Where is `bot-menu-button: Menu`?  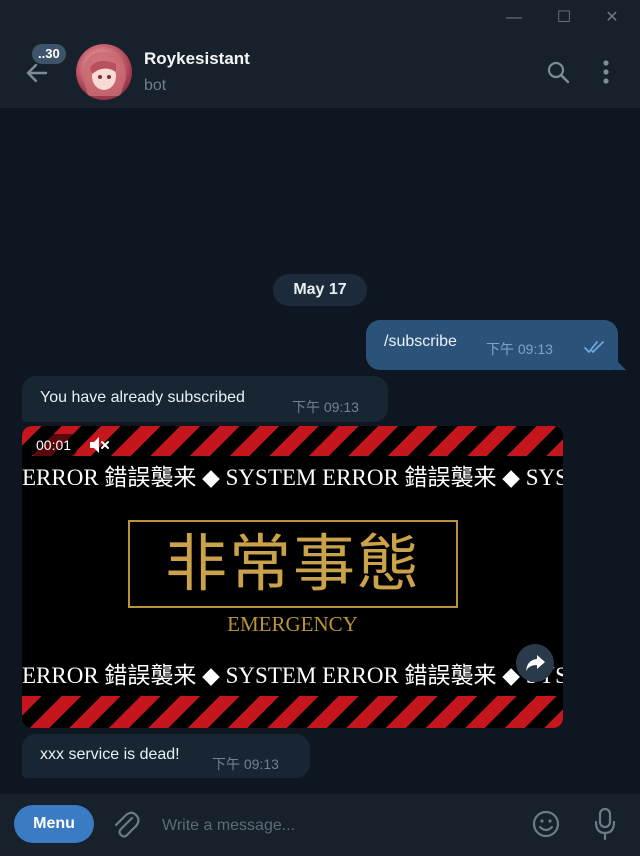
bot-menu-button: Menu is located at coordinates (54, 824).